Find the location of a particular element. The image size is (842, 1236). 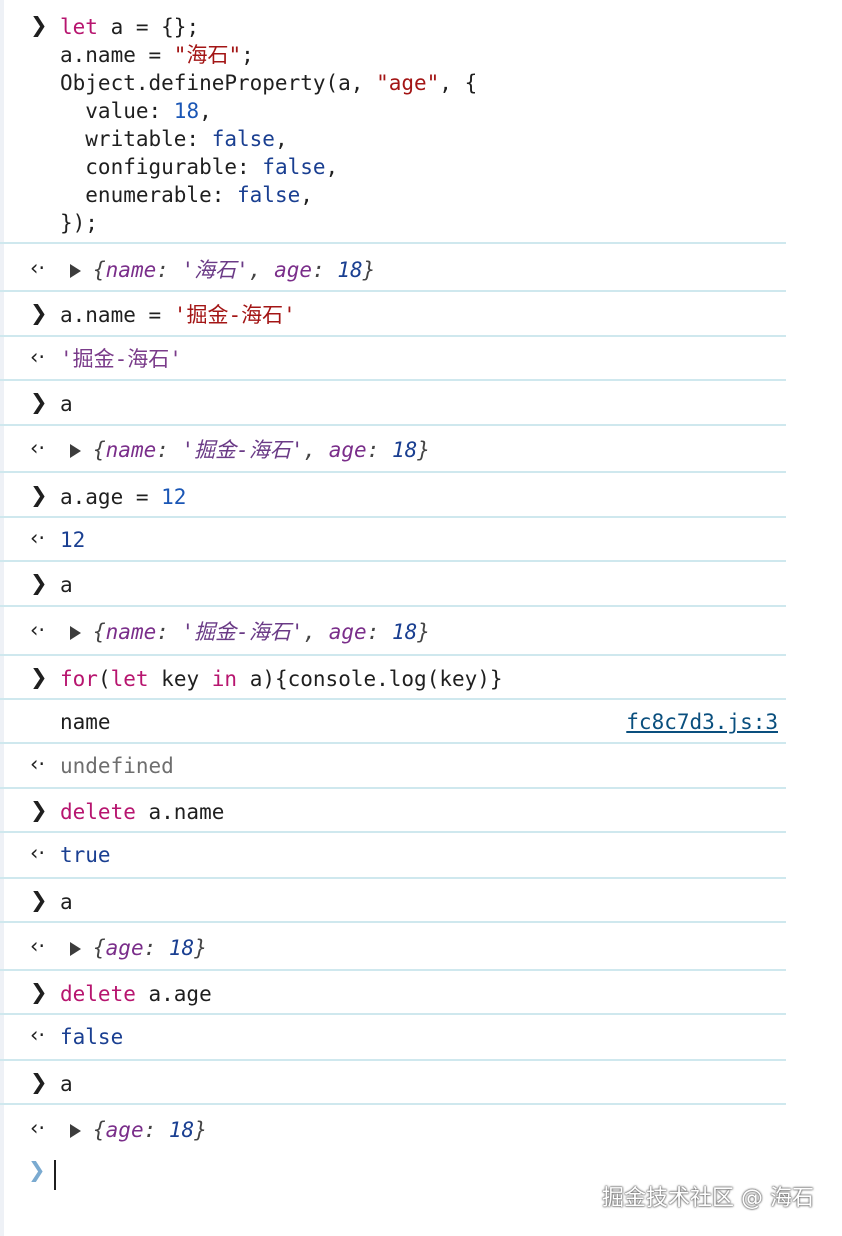

console-result-entry: ‹· true is located at coordinates (393, 856).